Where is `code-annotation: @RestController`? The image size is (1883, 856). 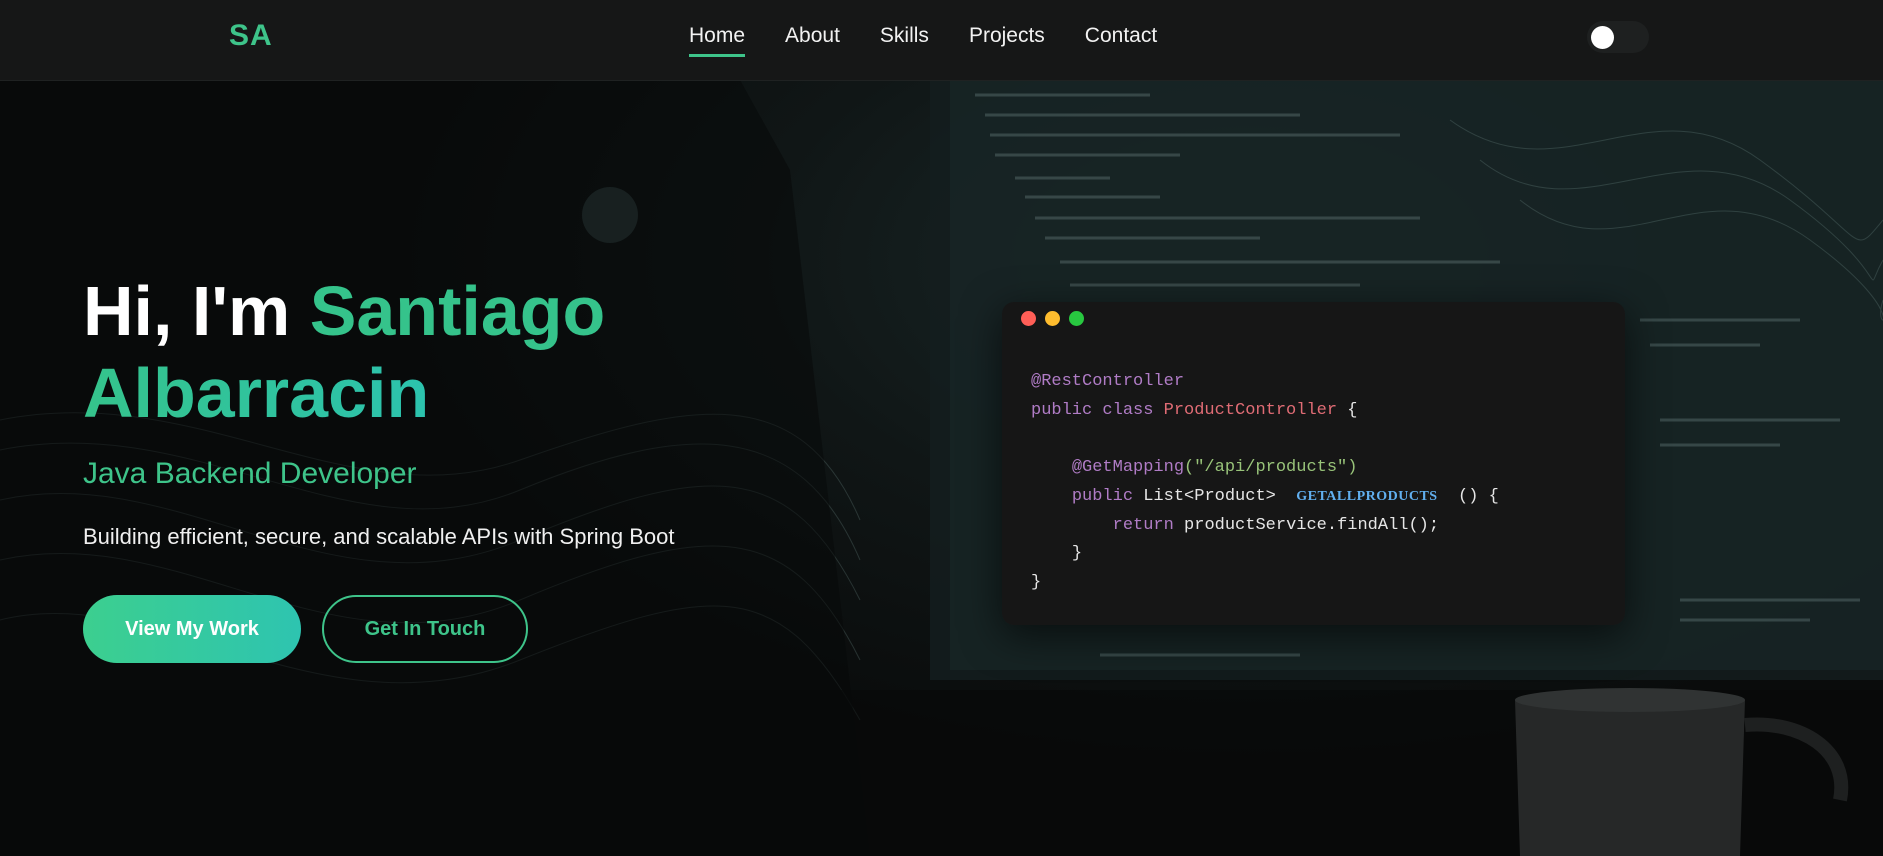
code-annotation: @RestController is located at coordinates (1108, 381).